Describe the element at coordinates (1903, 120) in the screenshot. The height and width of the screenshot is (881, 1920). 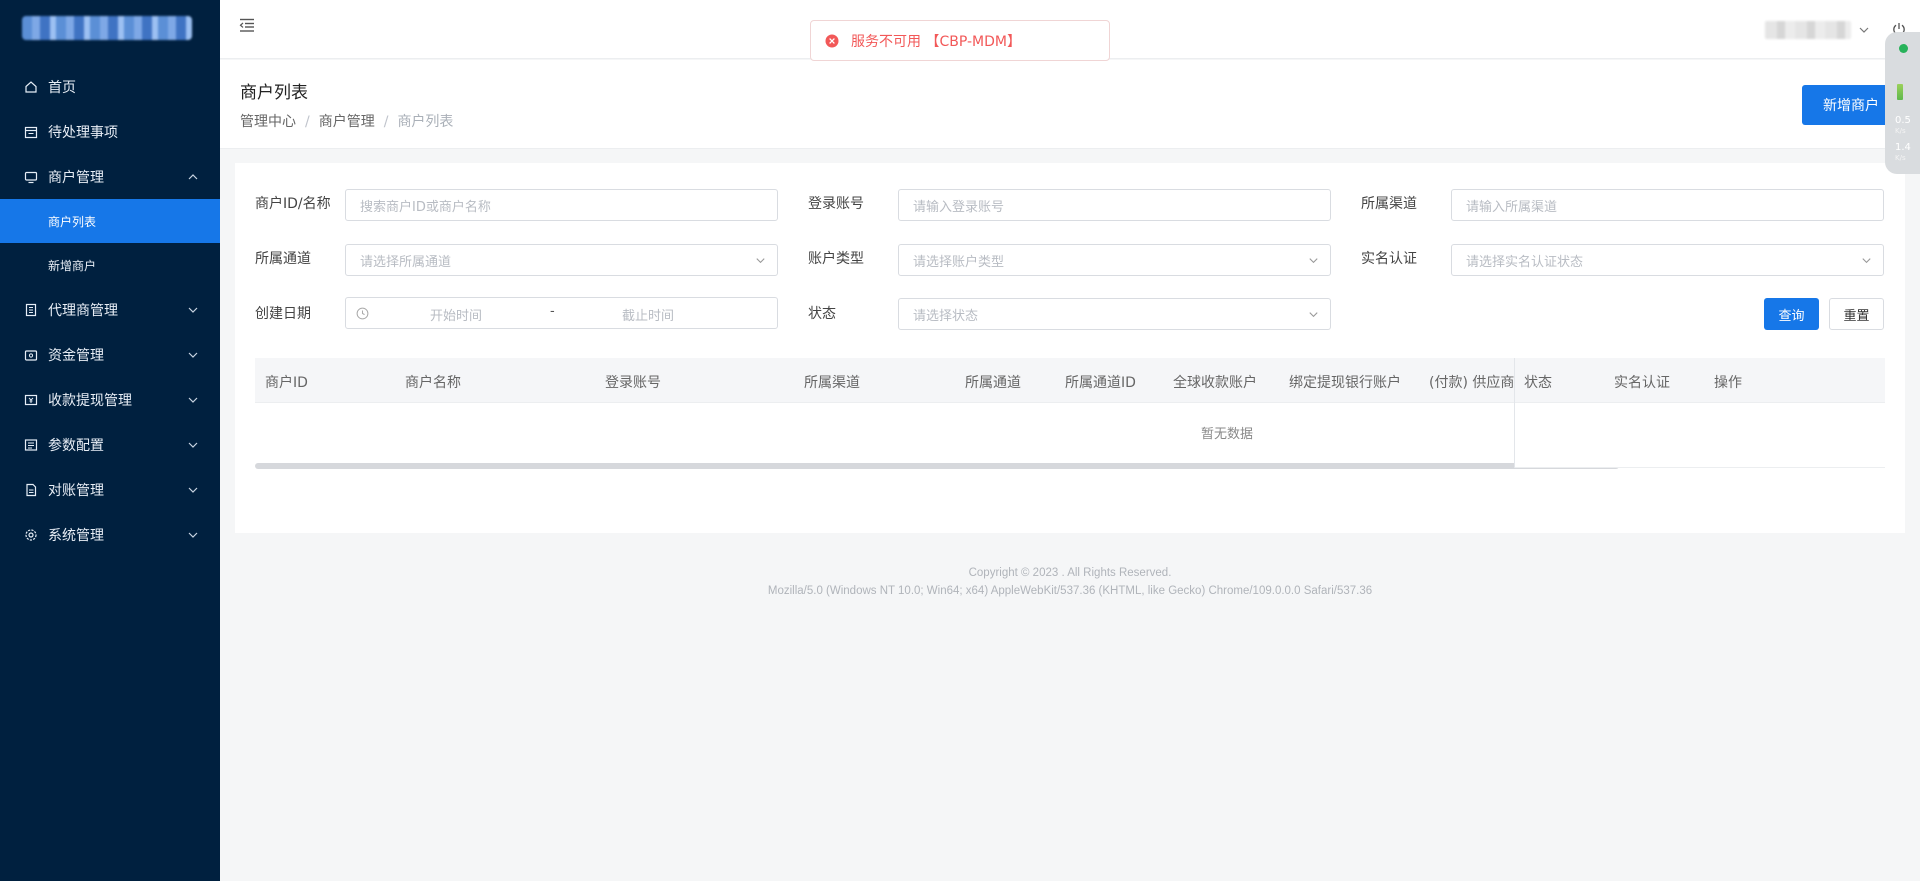
I see `download-speed: 0.5` at that location.